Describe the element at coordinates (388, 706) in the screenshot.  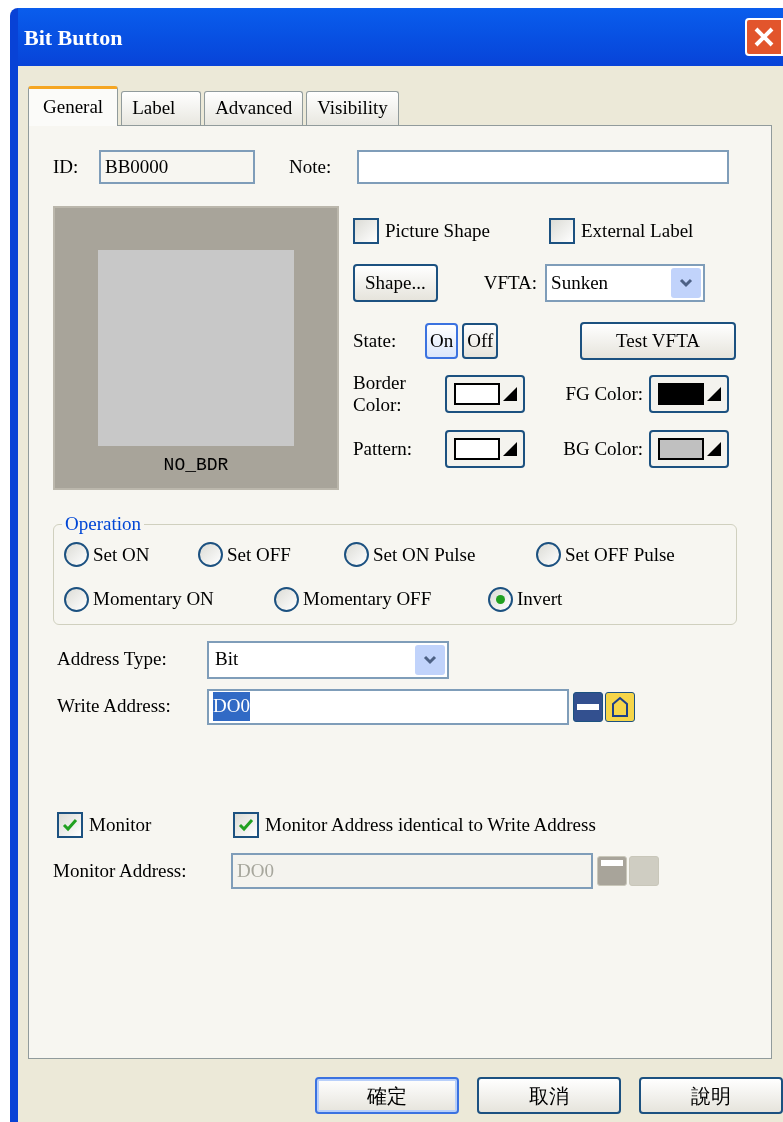
I see `write-address-field: DO0` at that location.